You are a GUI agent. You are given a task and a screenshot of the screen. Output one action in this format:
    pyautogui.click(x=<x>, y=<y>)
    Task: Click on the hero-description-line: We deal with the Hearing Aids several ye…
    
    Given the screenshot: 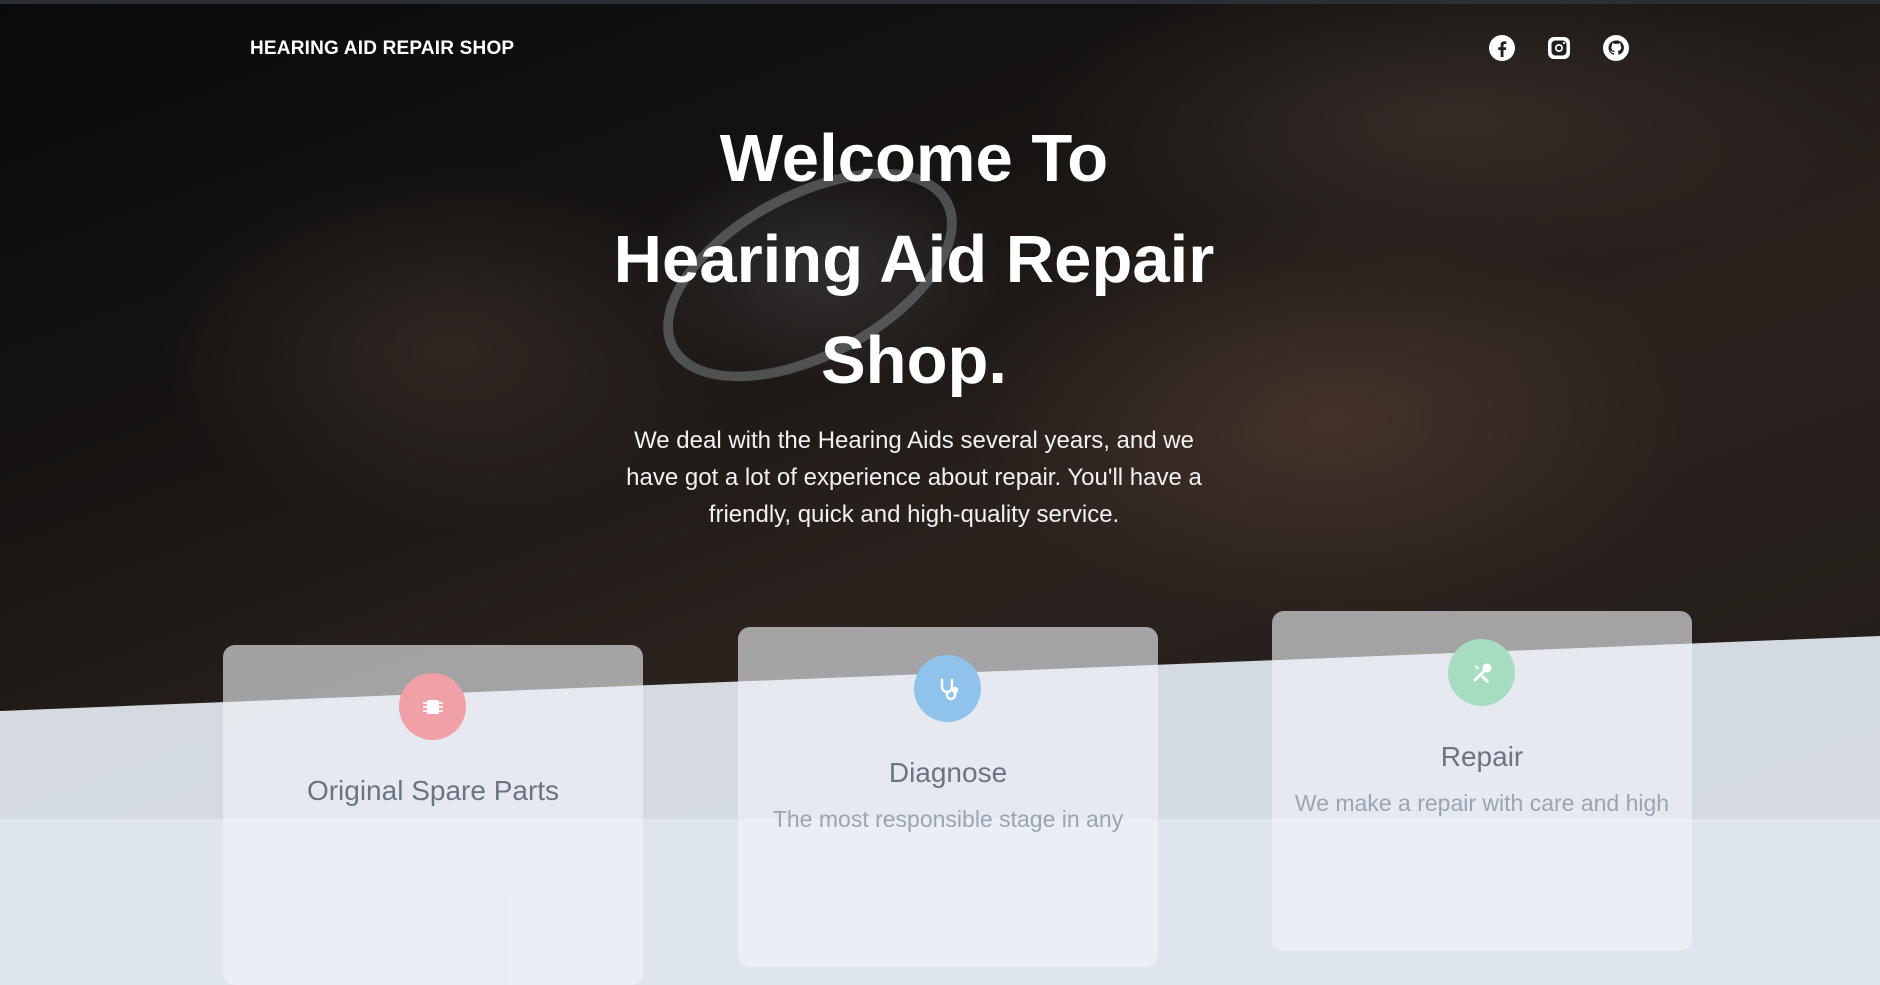 What is the action you would take?
    pyautogui.click(x=914, y=440)
    